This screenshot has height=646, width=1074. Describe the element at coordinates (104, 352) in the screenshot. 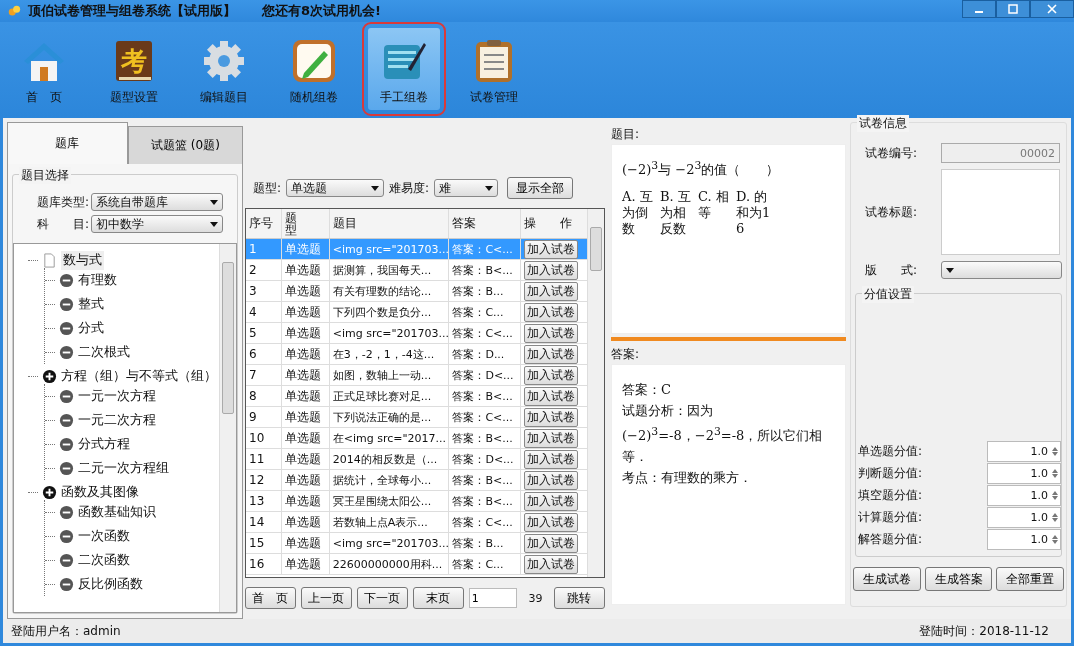

I see `tree-item: 二次根式` at that location.